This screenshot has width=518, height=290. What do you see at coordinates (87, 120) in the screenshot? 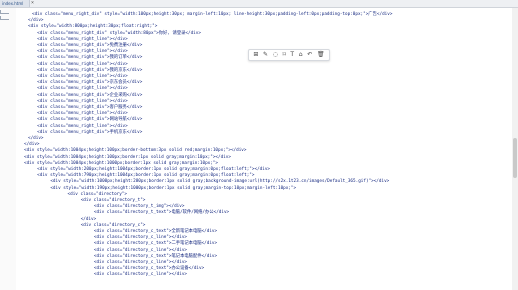
I see `code-line: <div class="menu_right_div">网站导航</div>` at bounding box center [87, 120].